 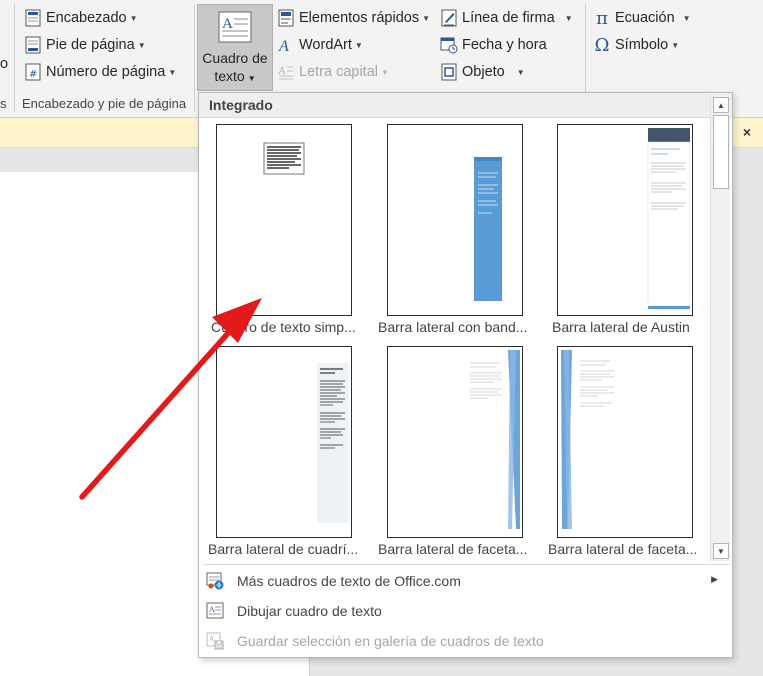 I want to click on date-time-icon, so click(x=449, y=45).